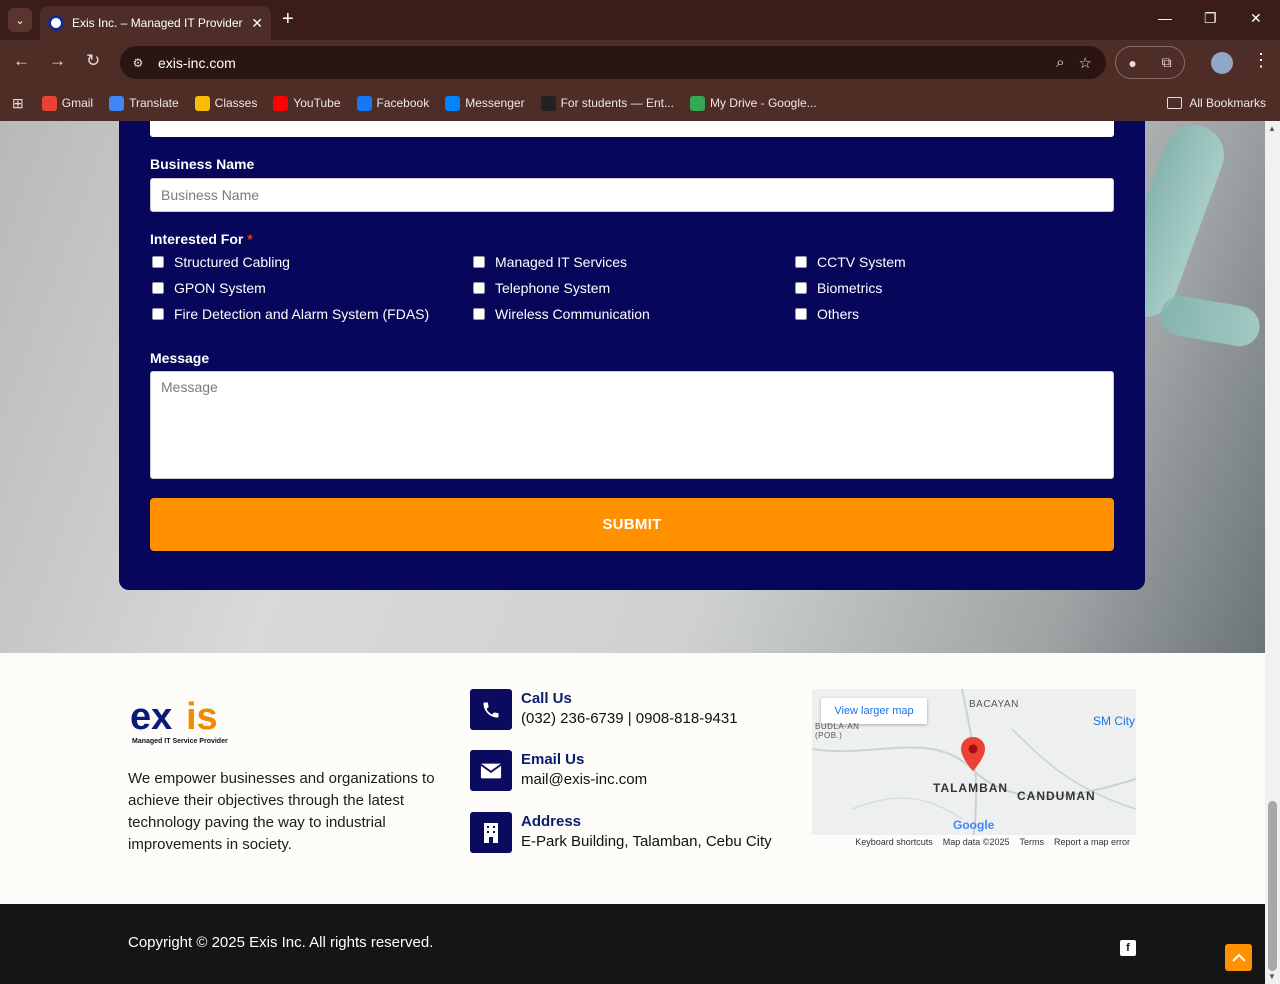 Image resolution: width=1280 pixels, height=984 pixels. What do you see at coordinates (77, 103) in the screenshot?
I see `bookmark-label: Gmail` at bounding box center [77, 103].